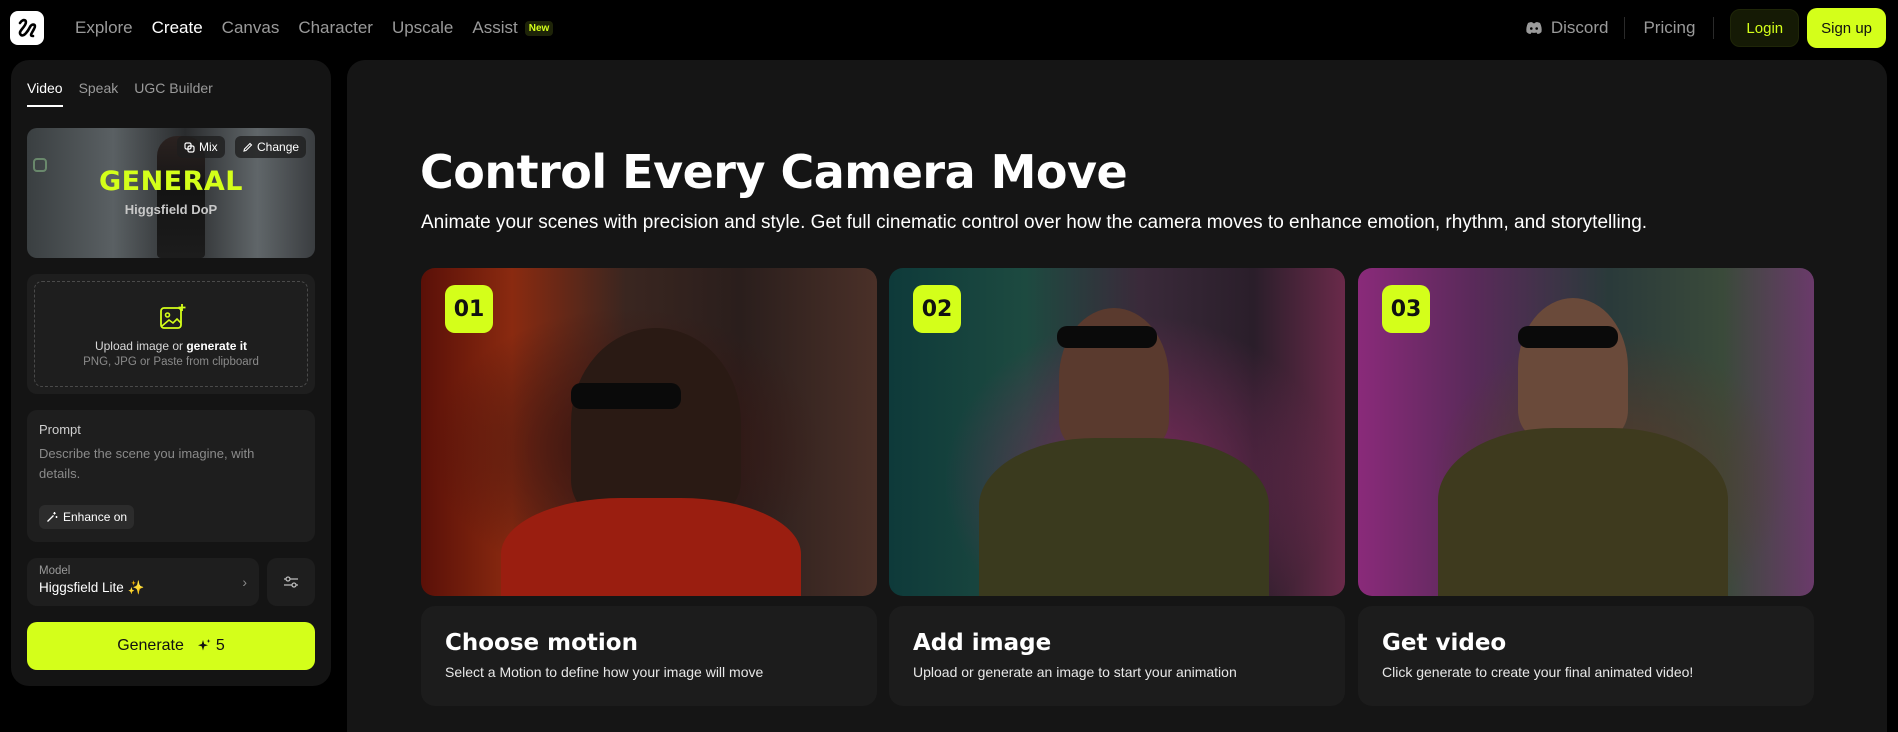  Describe the element at coordinates (208, 147) in the screenshot. I see `mix-label: Mix` at that location.